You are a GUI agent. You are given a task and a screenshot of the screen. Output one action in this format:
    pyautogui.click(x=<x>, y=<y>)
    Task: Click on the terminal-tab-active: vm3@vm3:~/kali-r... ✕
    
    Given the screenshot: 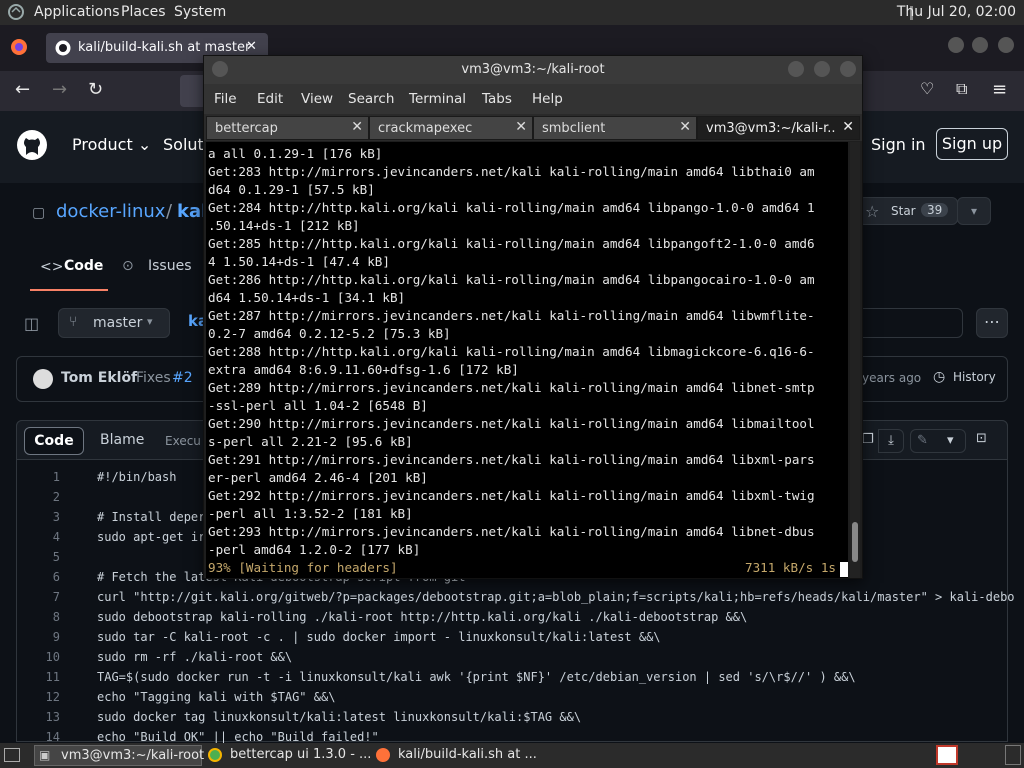 What is the action you would take?
    pyautogui.click(x=778, y=128)
    